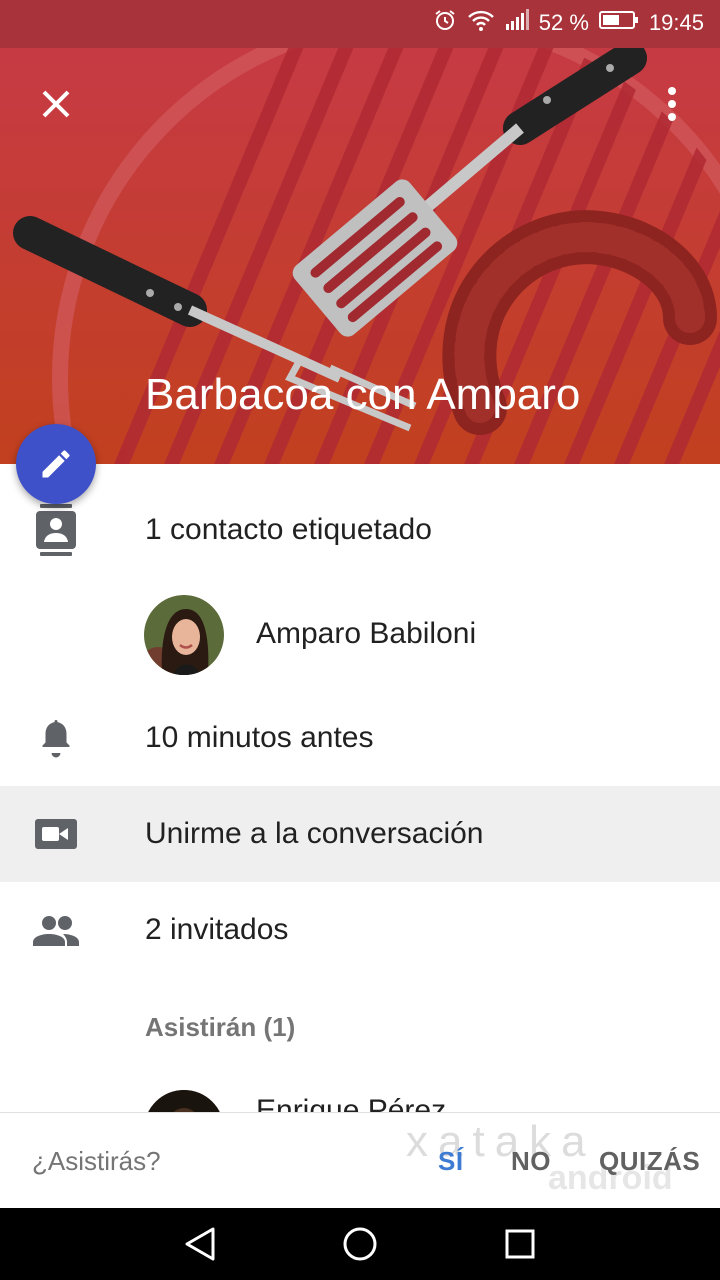  I want to click on home-button, so click(360, 1244).